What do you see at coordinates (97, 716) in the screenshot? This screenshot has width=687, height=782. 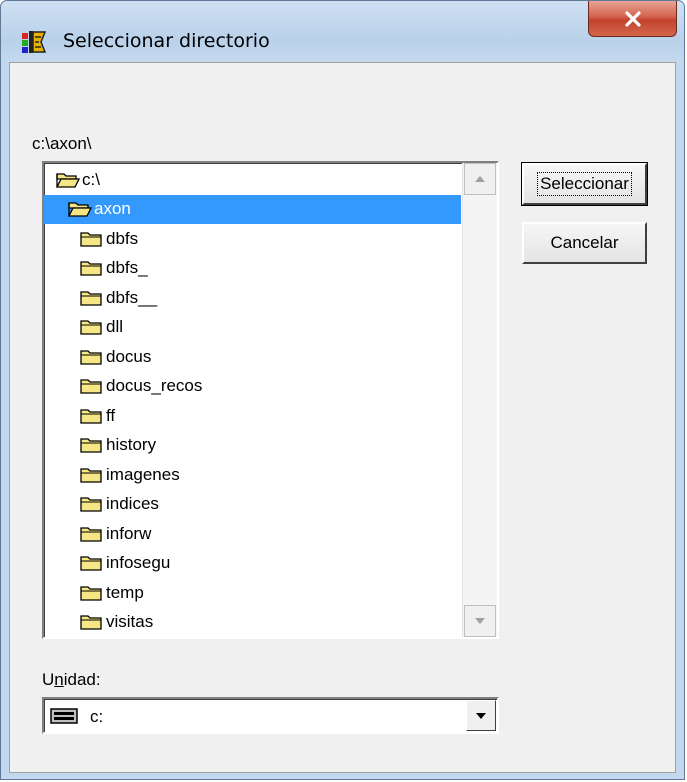 I see `drive-value: c:` at bounding box center [97, 716].